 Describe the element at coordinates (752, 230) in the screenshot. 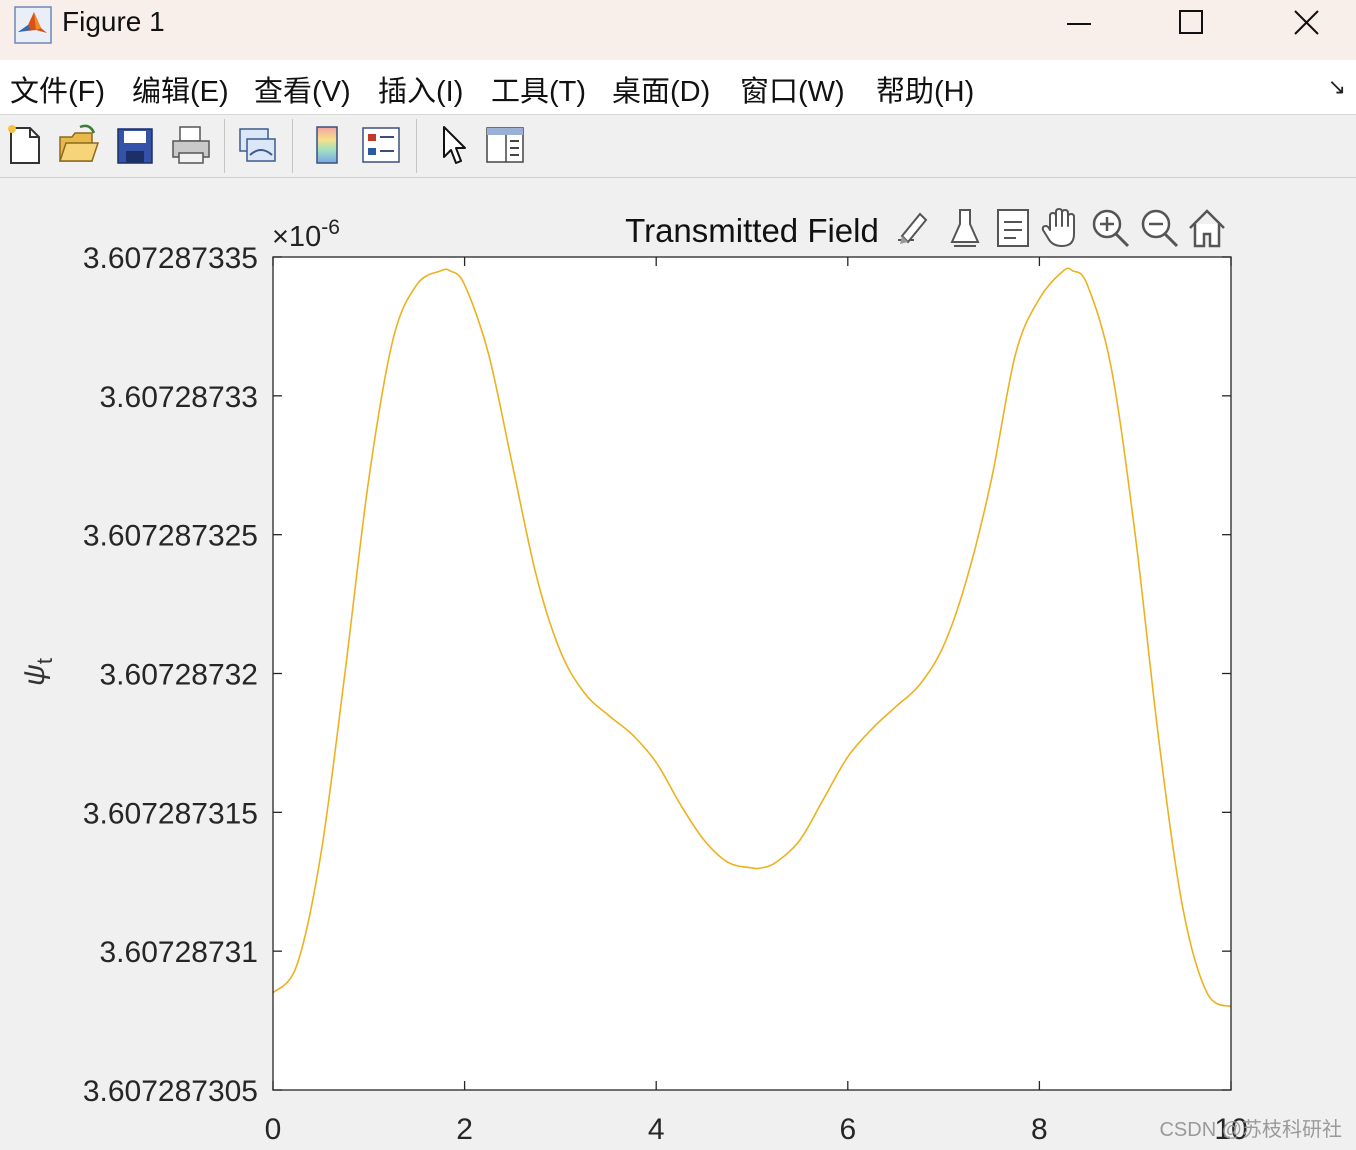

I see `chart-title: Transmitted Field` at that location.